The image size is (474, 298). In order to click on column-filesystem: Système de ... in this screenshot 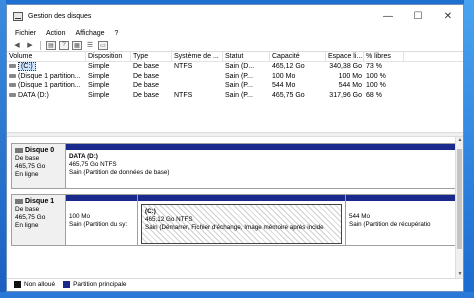, I will do `click(197, 56)`.